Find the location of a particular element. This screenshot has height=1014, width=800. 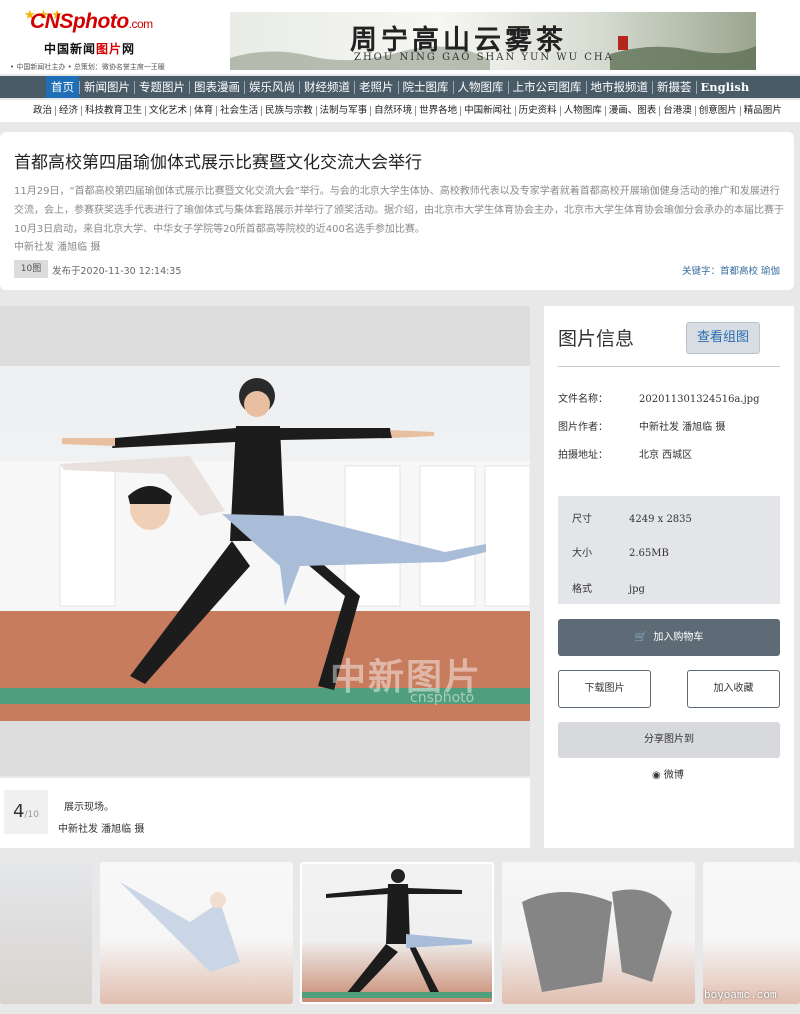

article-credit: 中新社发 潘旭临 摄 is located at coordinates (57, 247).